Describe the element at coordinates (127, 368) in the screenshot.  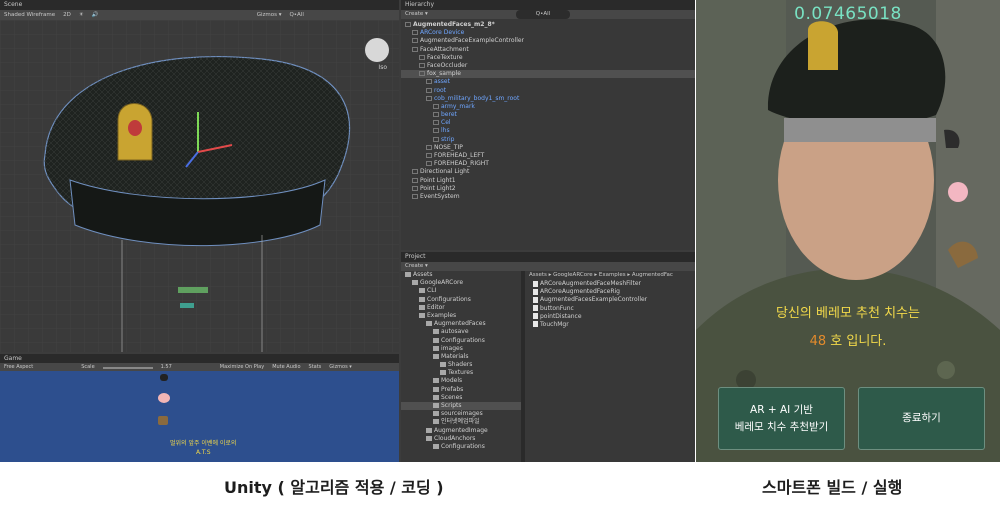
I see `scale-slider` at that location.